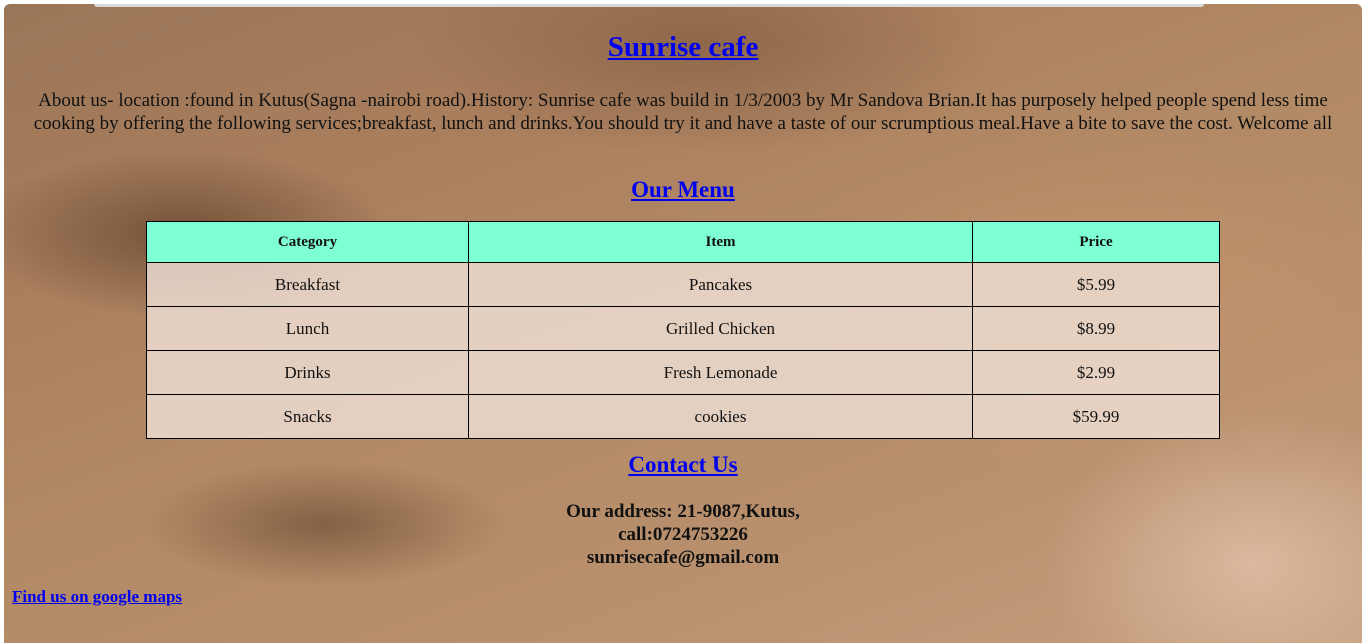 The width and height of the screenshot is (1366, 643). I want to click on contact-heading-link: Contact Us, so click(682, 464).